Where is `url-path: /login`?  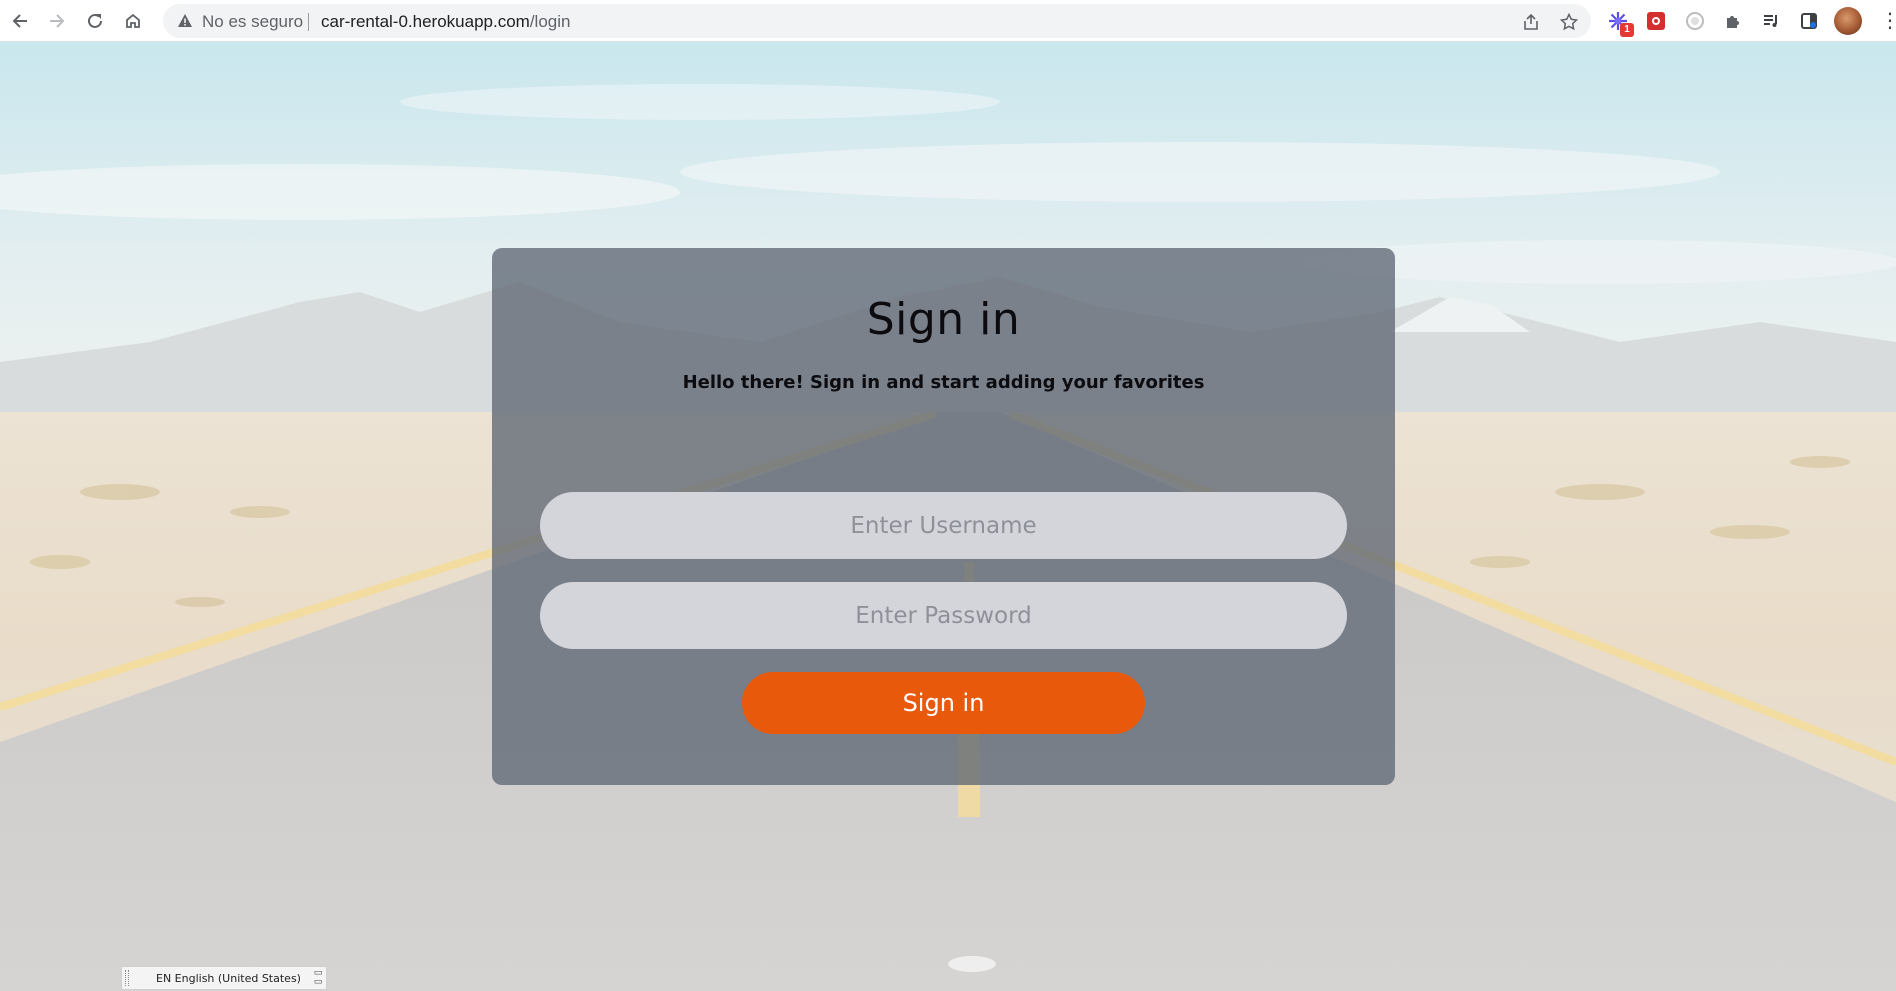 url-path: /login is located at coordinates (550, 21).